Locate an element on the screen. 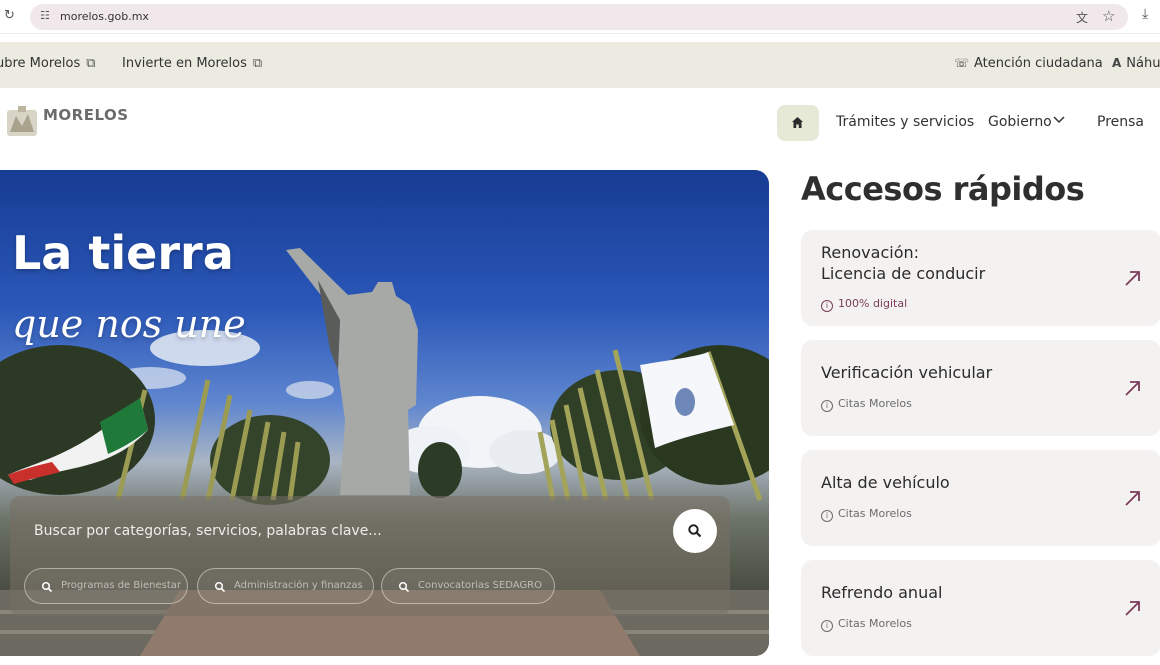 The height and width of the screenshot is (665, 1160). hero-title: La tierra is located at coordinates (123, 253).